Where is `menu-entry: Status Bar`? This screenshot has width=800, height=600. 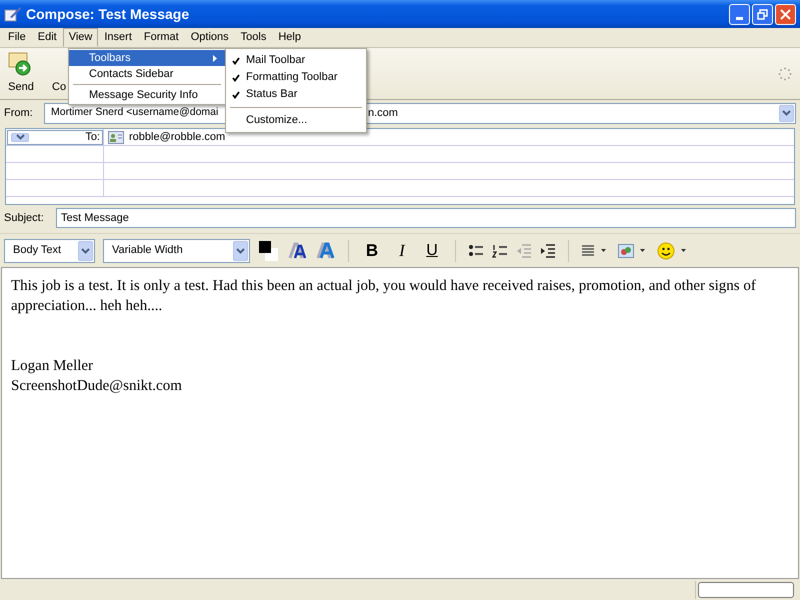 menu-entry: Status Bar is located at coordinates (296, 94).